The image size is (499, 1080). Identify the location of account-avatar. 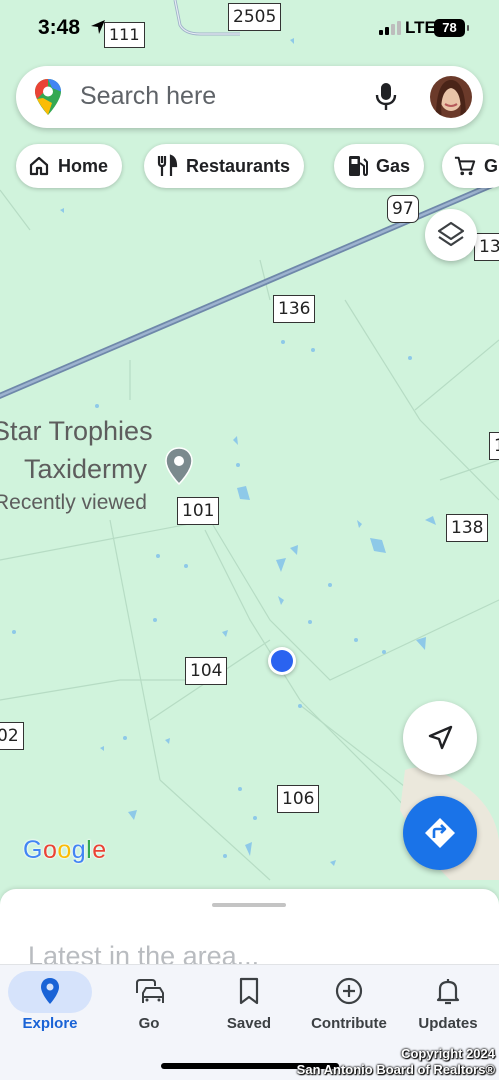
(451, 97).